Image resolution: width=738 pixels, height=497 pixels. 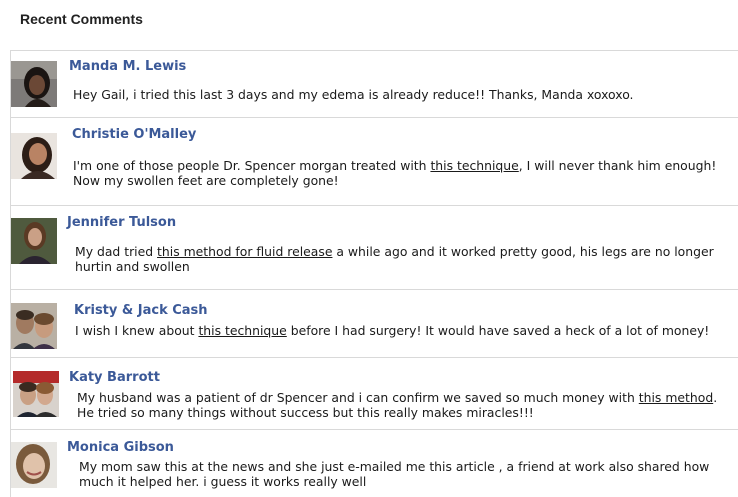 I want to click on commenter-name: Katy Barrott, so click(x=114, y=377).